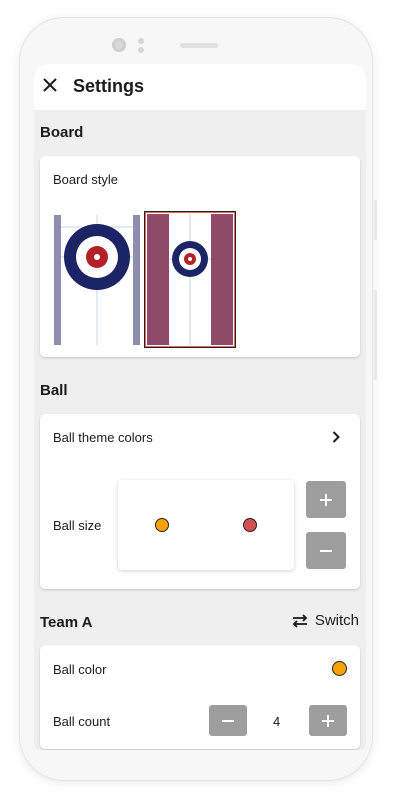  Describe the element at coordinates (336, 620) in the screenshot. I see `switch-label: Switch` at that location.